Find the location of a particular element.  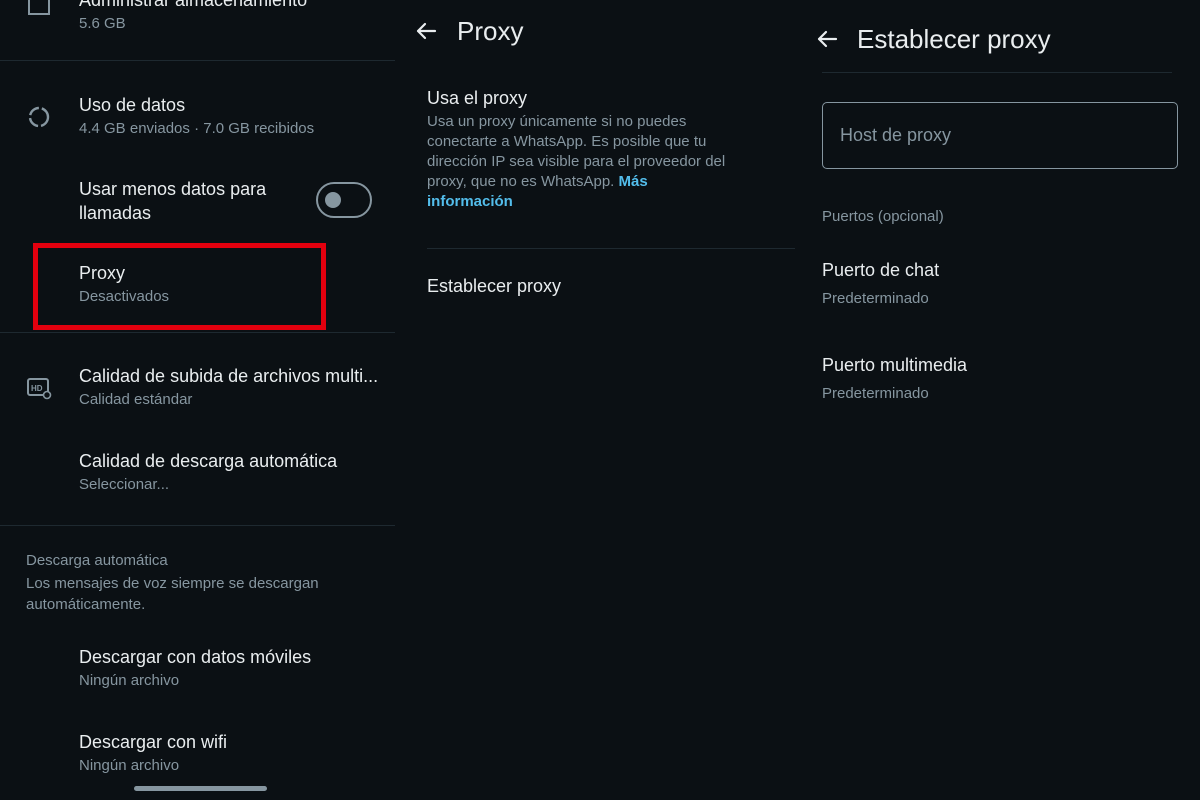

ports-label: Puertos (opcional) is located at coordinates (883, 216).